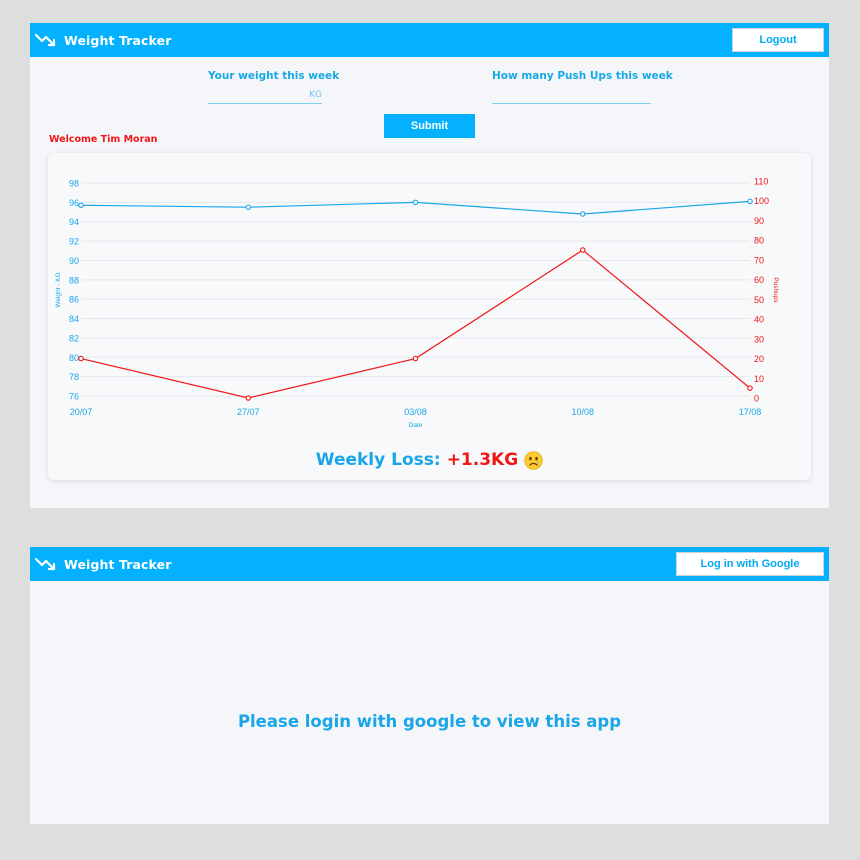 This screenshot has height=860, width=860. What do you see at coordinates (759, 221) in the screenshot?
I see `y2-tick-label: 90` at bounding box center [759, 221].